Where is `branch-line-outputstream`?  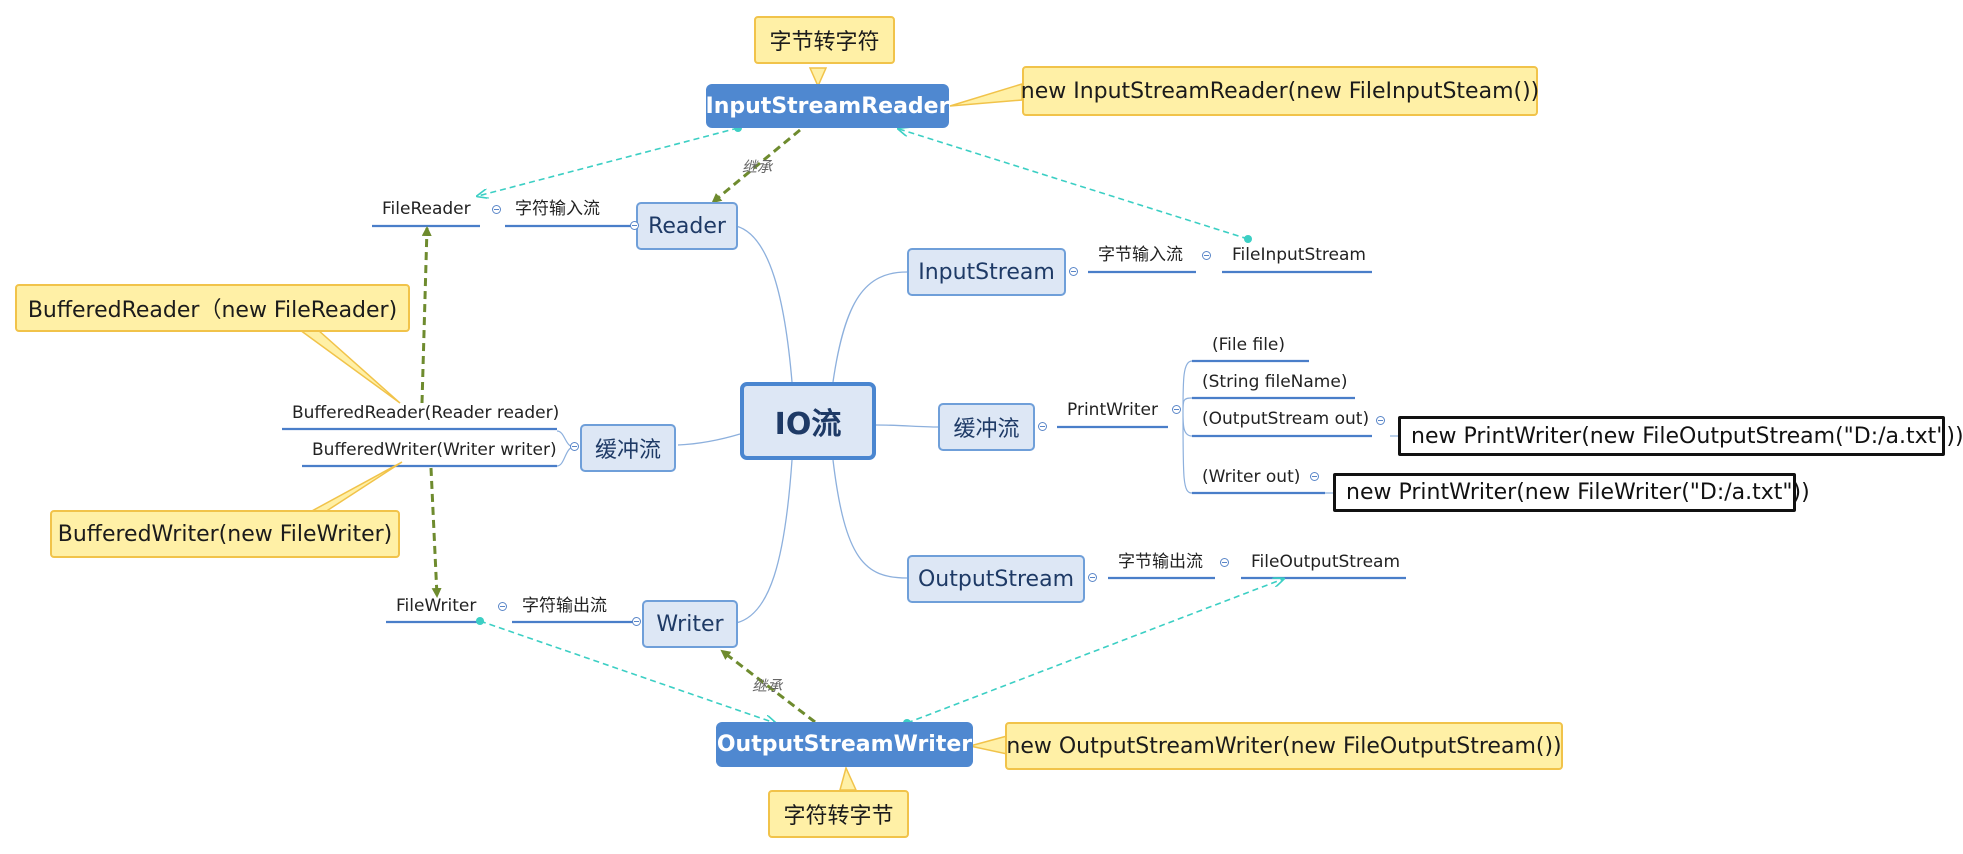 branch-line-outputstream is located at coordinates (870, 519).